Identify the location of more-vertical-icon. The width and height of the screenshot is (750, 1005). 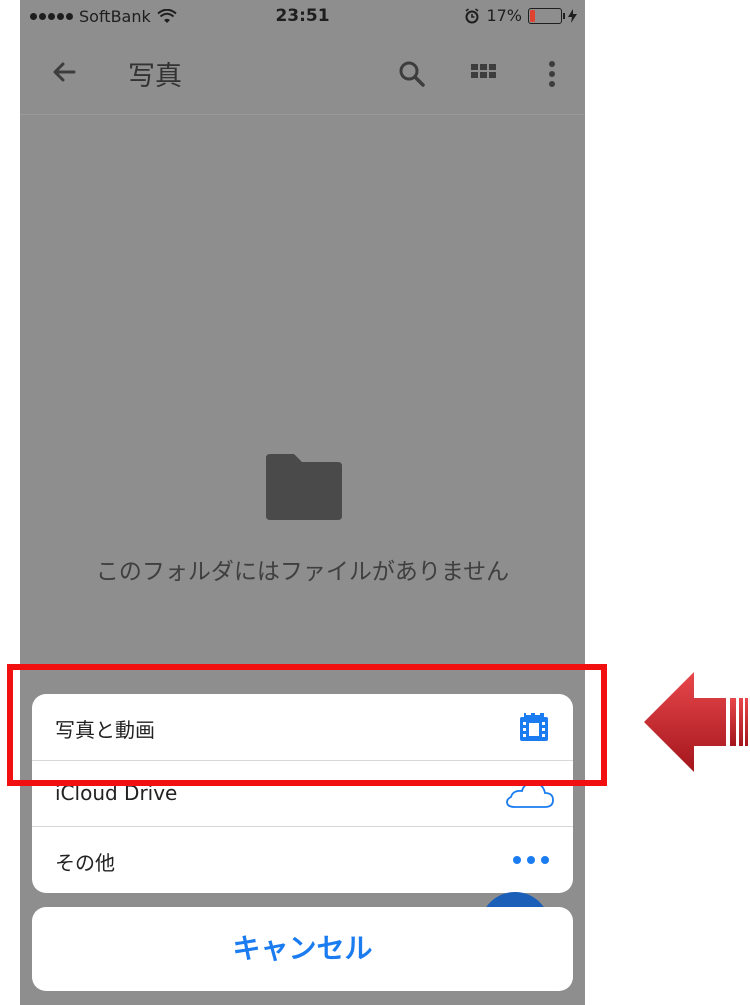
(552, 74).